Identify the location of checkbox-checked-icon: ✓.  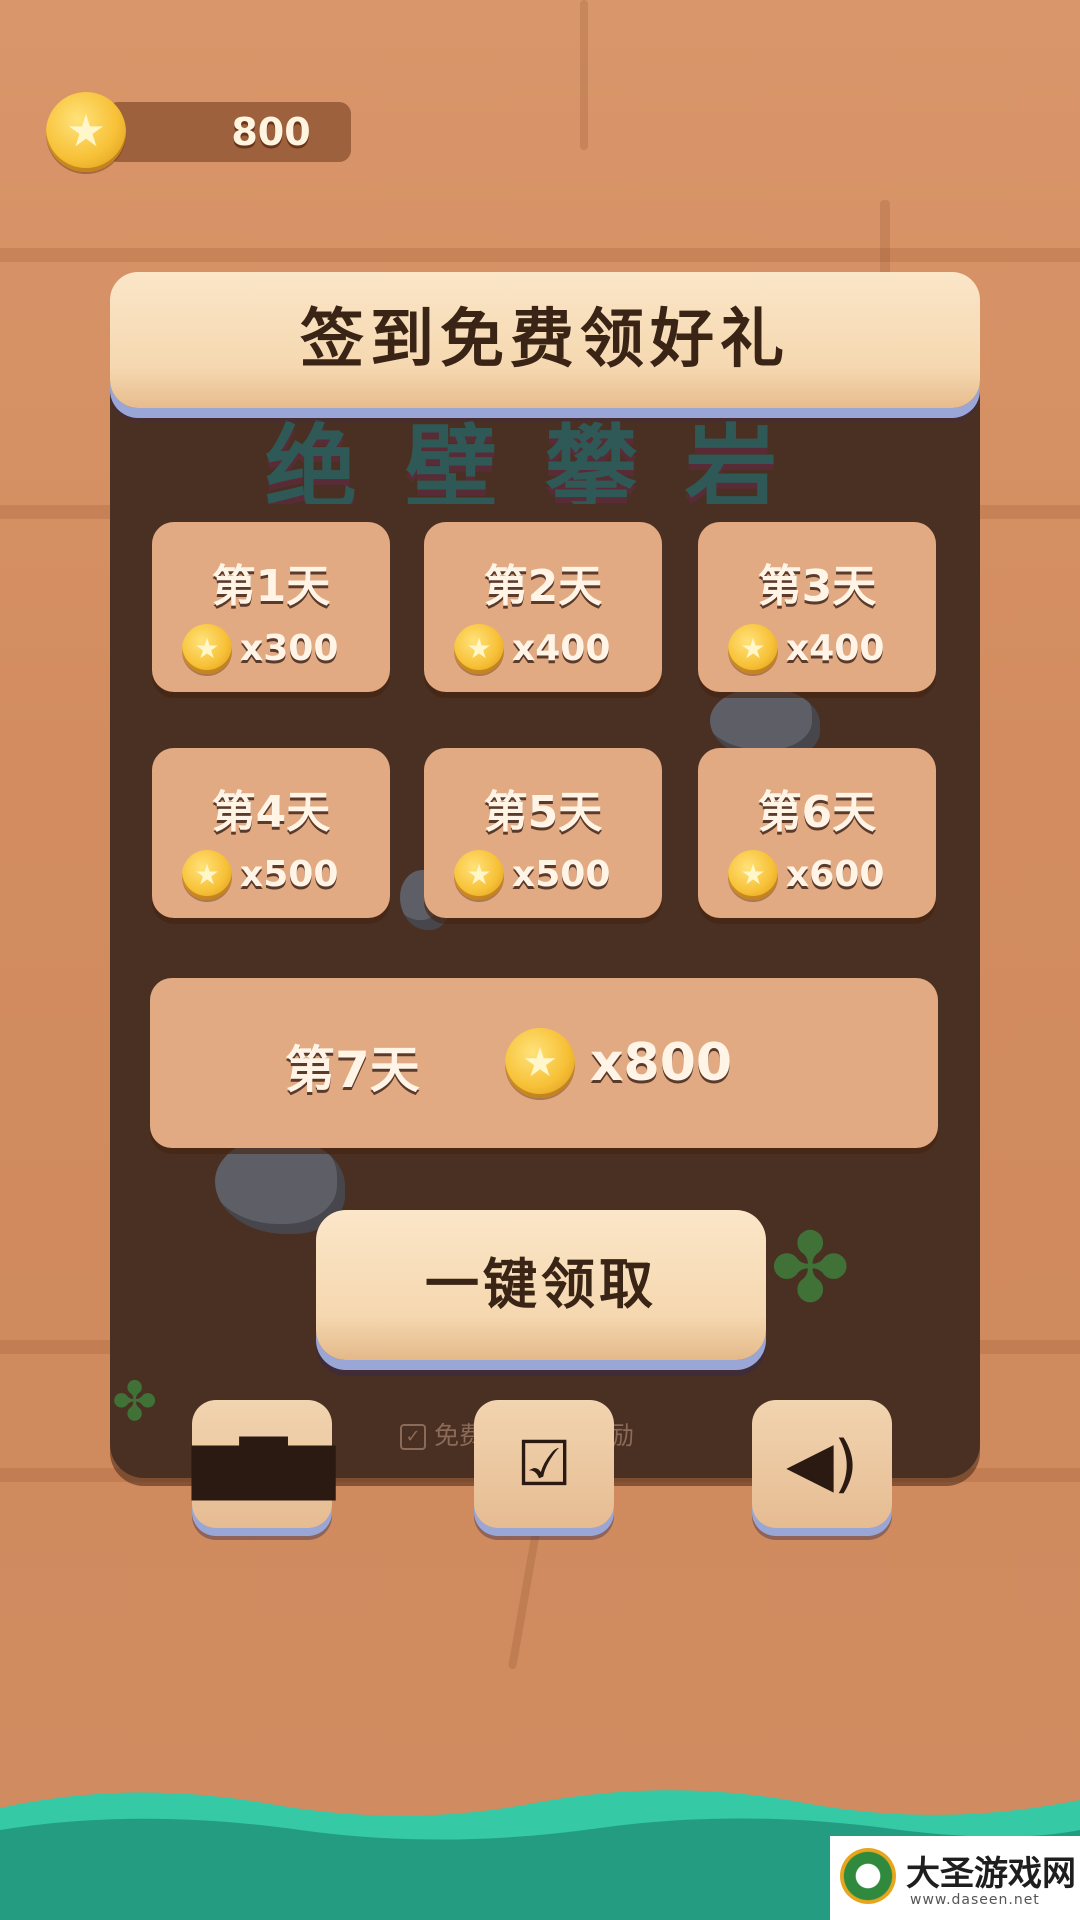
(413, 1437).